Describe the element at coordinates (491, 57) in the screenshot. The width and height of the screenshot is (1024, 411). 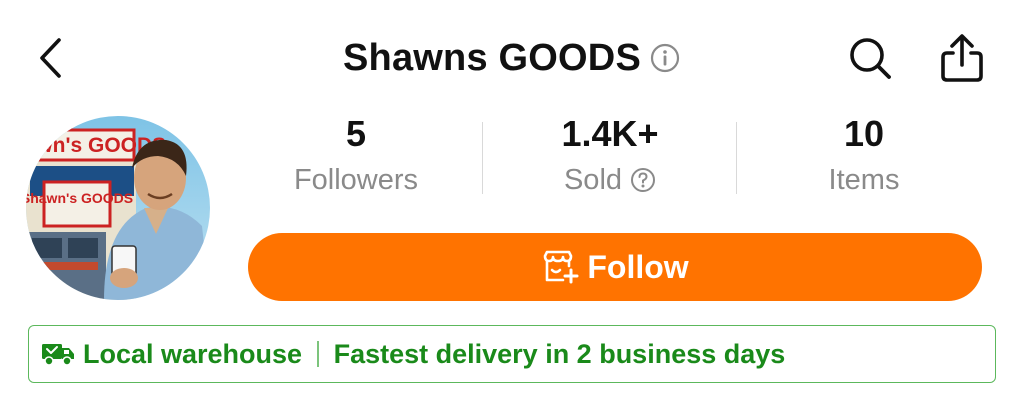
I see `store-title: Shawns GOODS` at that location.